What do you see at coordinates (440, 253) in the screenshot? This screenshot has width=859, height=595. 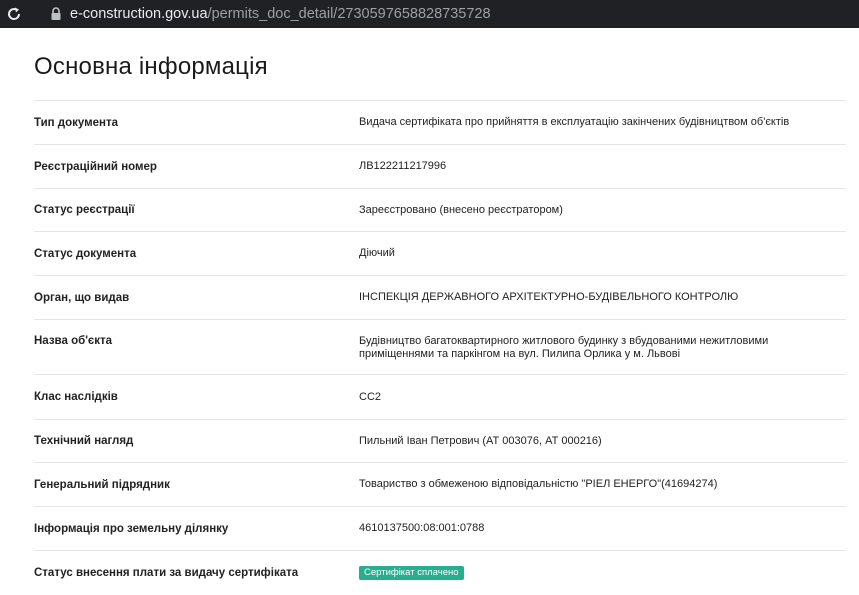 I see `row-document-status: Статус документа Діючий` at bounding box center [440, 253].